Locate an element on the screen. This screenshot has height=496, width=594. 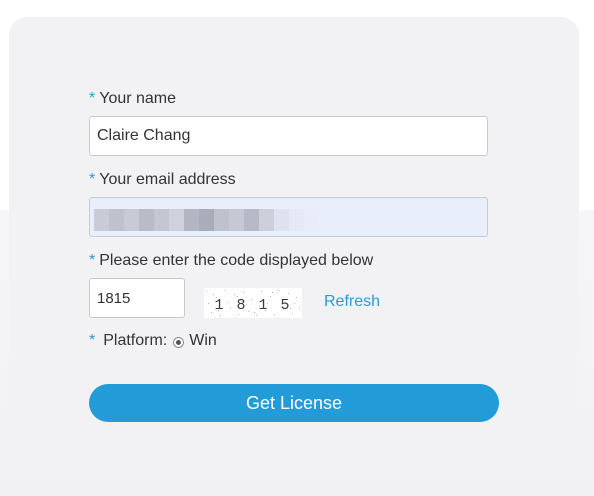
get-license-button: Get License is located at coordinates (294, 403).